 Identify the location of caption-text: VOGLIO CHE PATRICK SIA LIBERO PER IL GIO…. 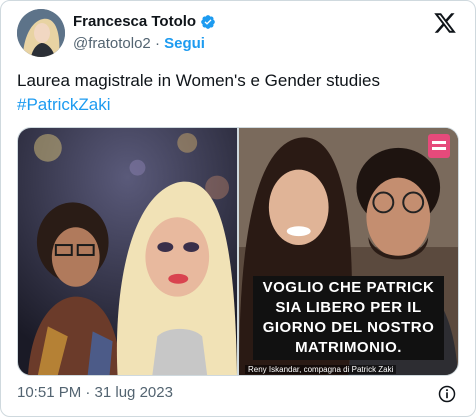
(348, 318).